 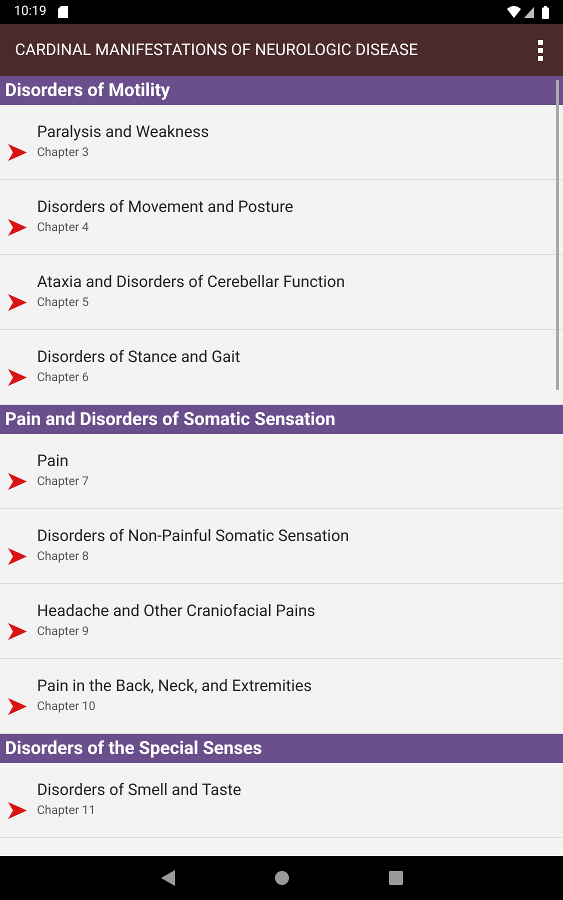 What do you see at coordinates (139, 790) in the screenshot?
I see `chapter-title: Disorders of Smell and Taste` at bounding box center [139, 790].